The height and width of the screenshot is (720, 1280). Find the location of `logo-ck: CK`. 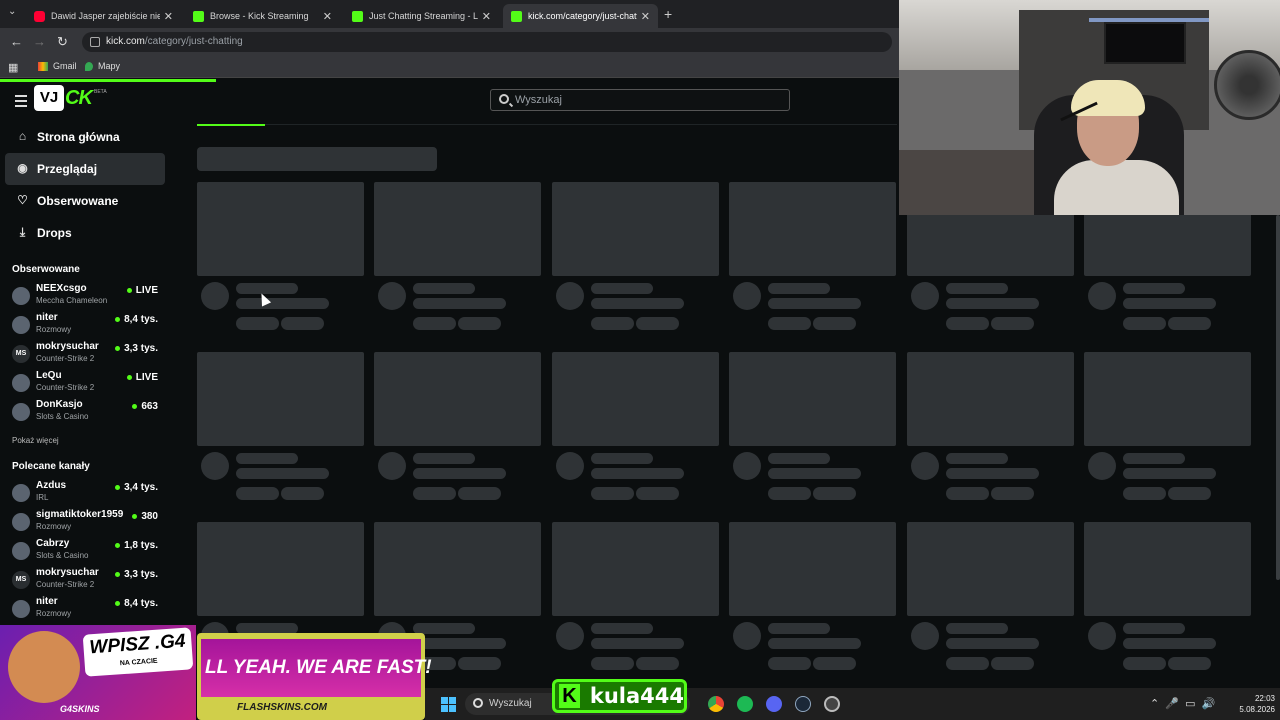

logo-ck: CK is located at coordinates (79, 98).